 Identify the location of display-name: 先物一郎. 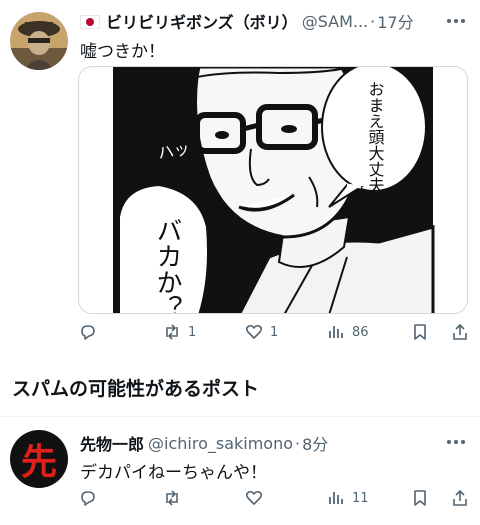
(112, 443).